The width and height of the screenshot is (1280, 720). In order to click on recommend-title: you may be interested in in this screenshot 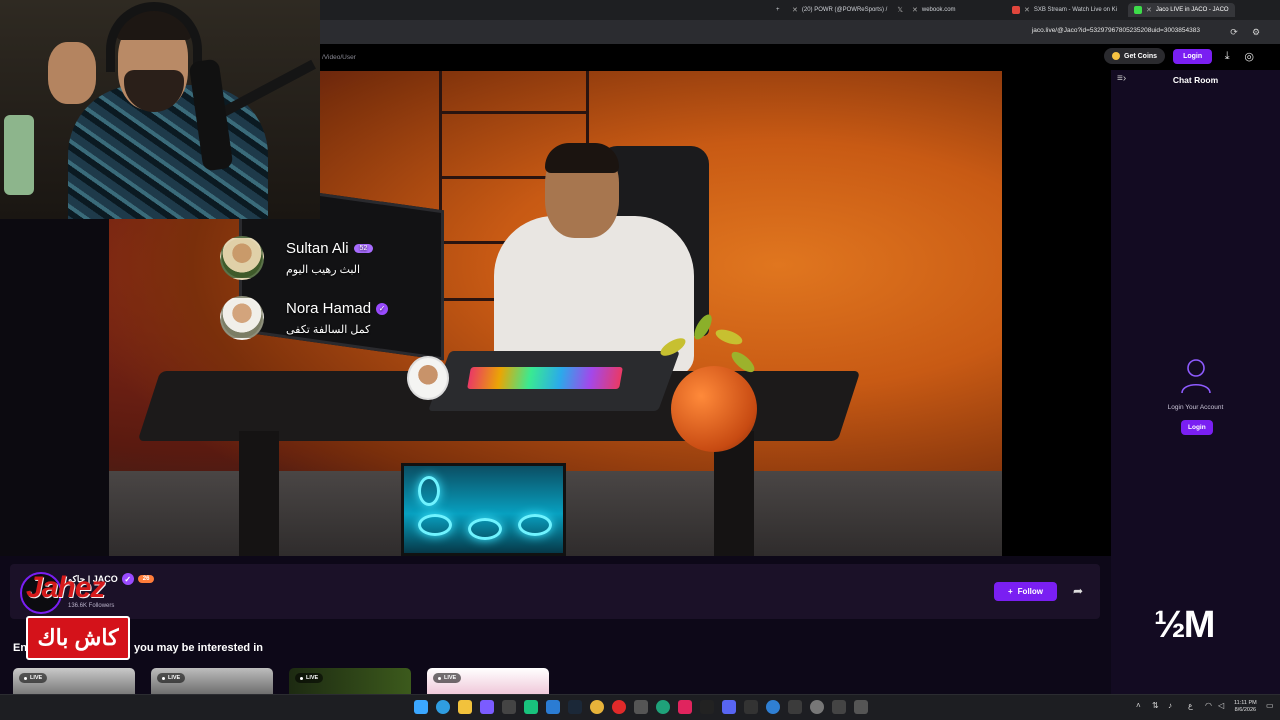, I will do `click(198, 648)`.